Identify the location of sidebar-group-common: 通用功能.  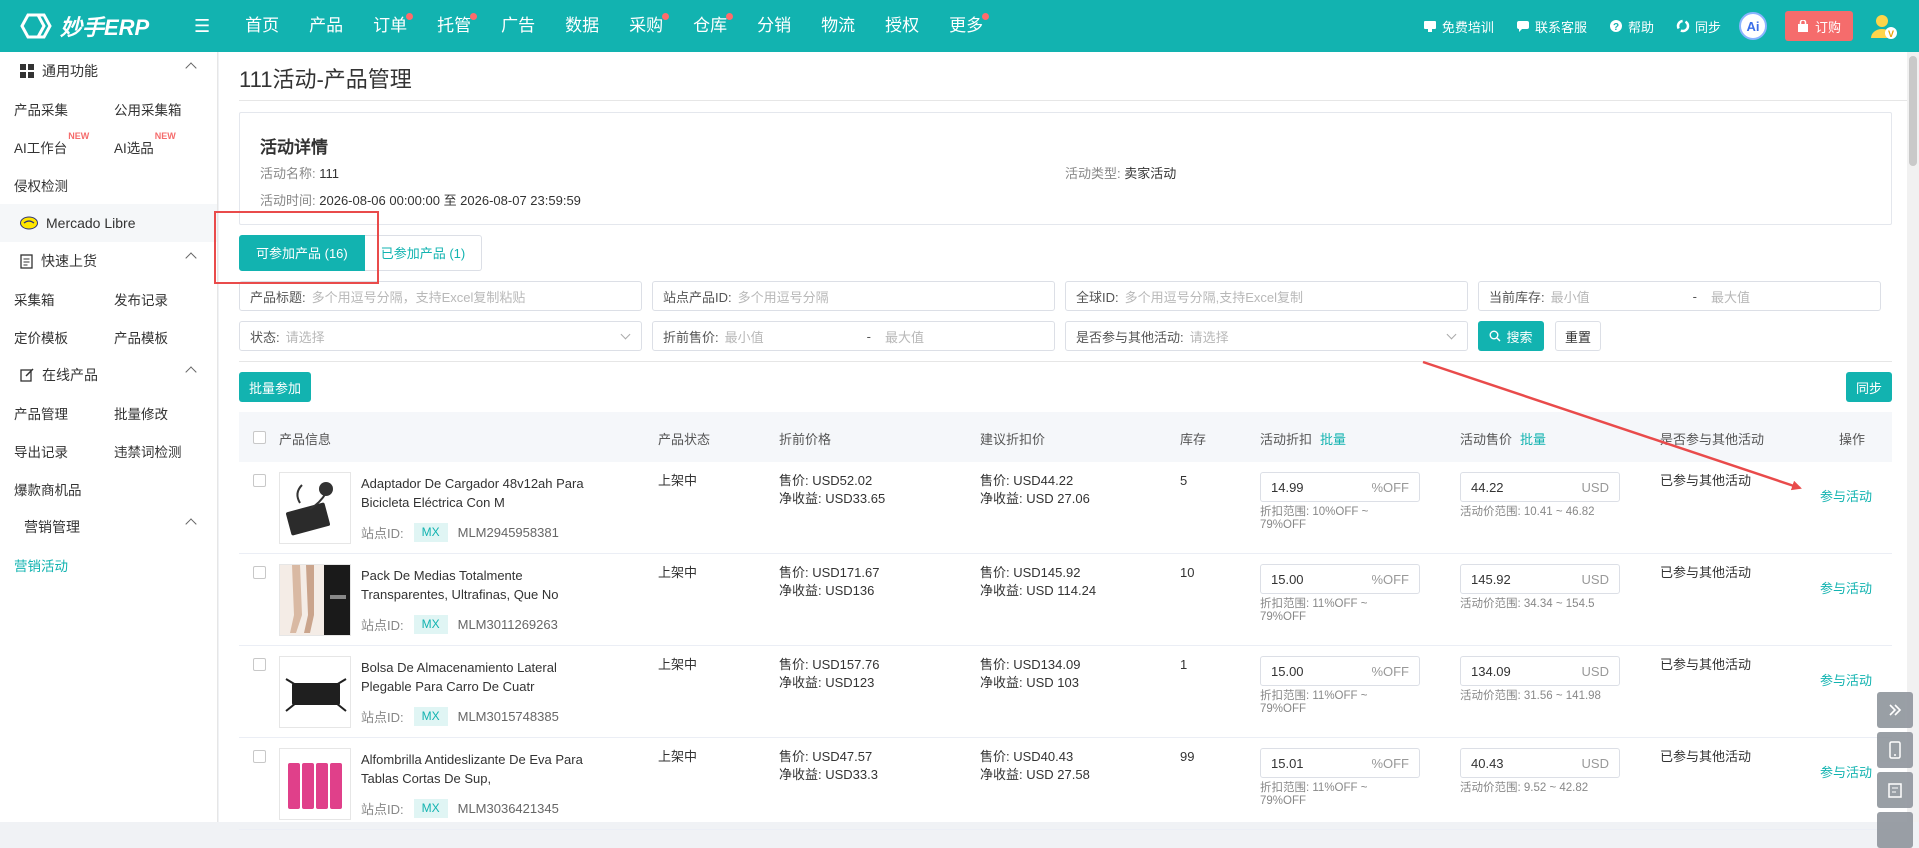
(108, 71).